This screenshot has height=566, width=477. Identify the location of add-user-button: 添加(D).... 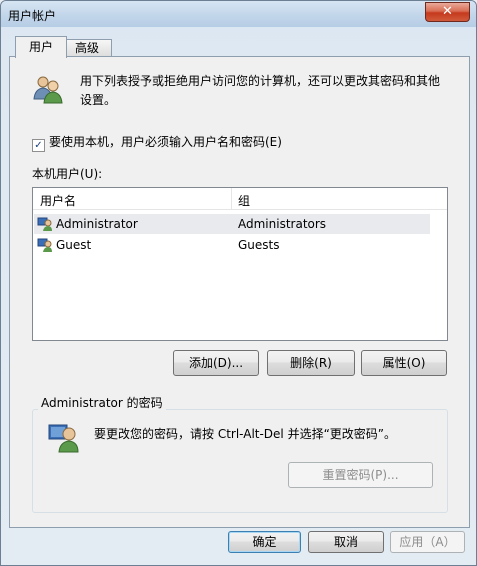
(216, 363).